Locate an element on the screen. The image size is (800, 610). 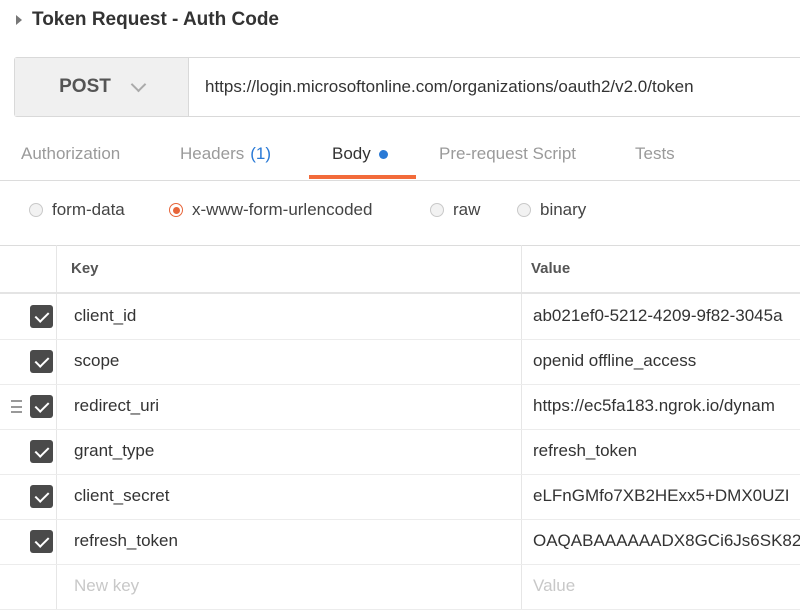
chevron-down-icon is located at coordinates (138, 84).